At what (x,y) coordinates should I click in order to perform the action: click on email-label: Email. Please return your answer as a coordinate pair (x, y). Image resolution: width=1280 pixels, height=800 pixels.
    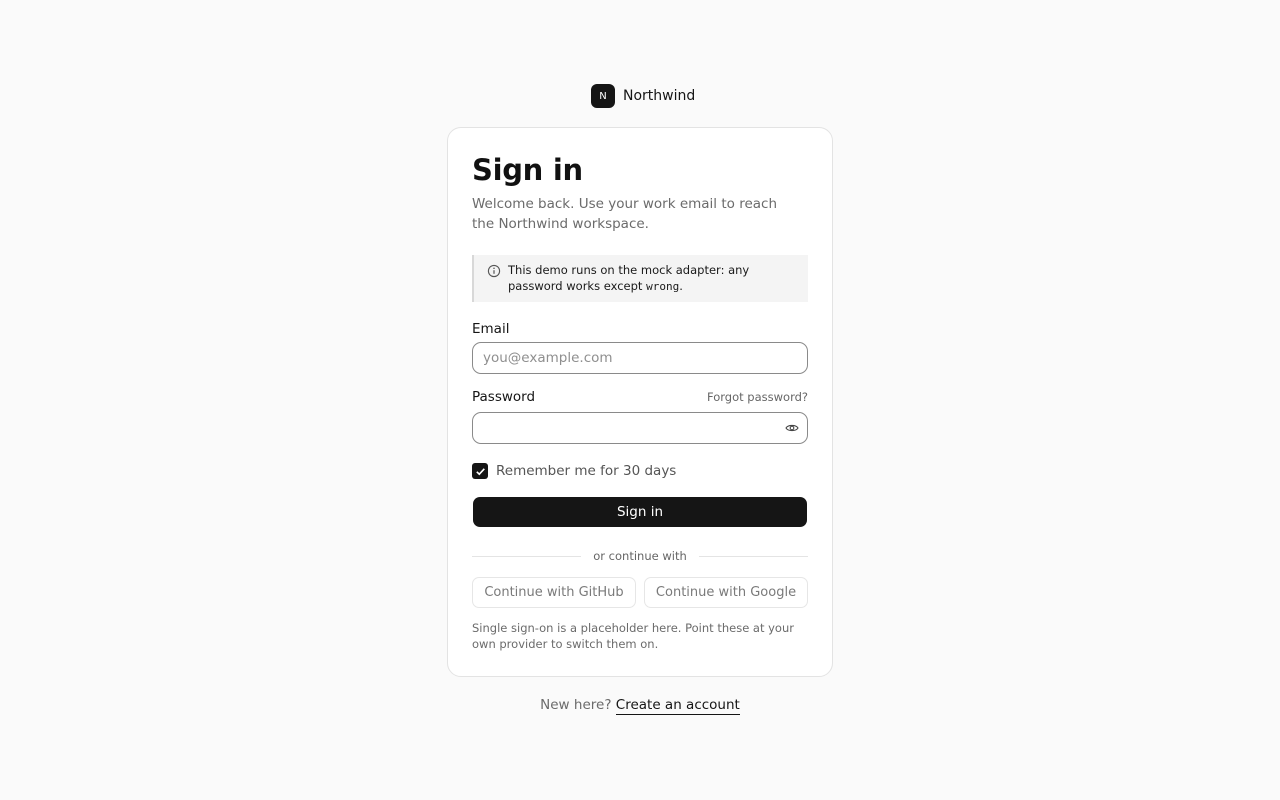
    Looking at the image, I should click on (491, 329).